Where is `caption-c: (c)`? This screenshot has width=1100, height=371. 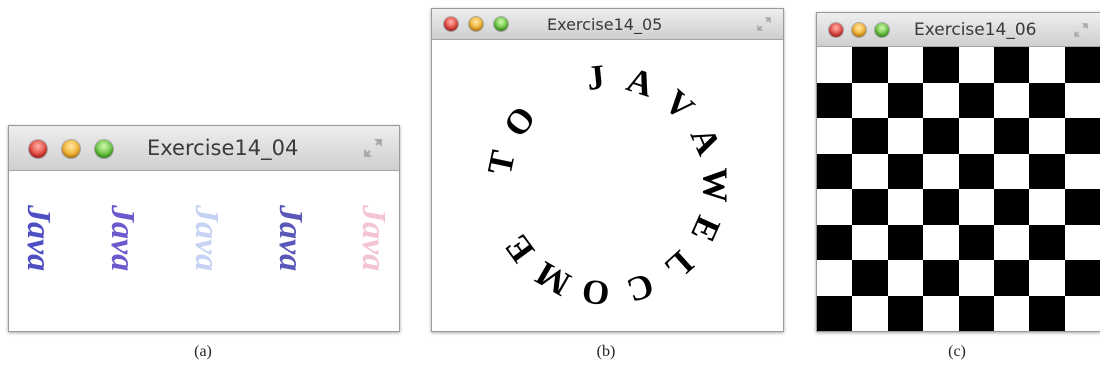 caption-c: (c) is located at coordinates (957, 351).